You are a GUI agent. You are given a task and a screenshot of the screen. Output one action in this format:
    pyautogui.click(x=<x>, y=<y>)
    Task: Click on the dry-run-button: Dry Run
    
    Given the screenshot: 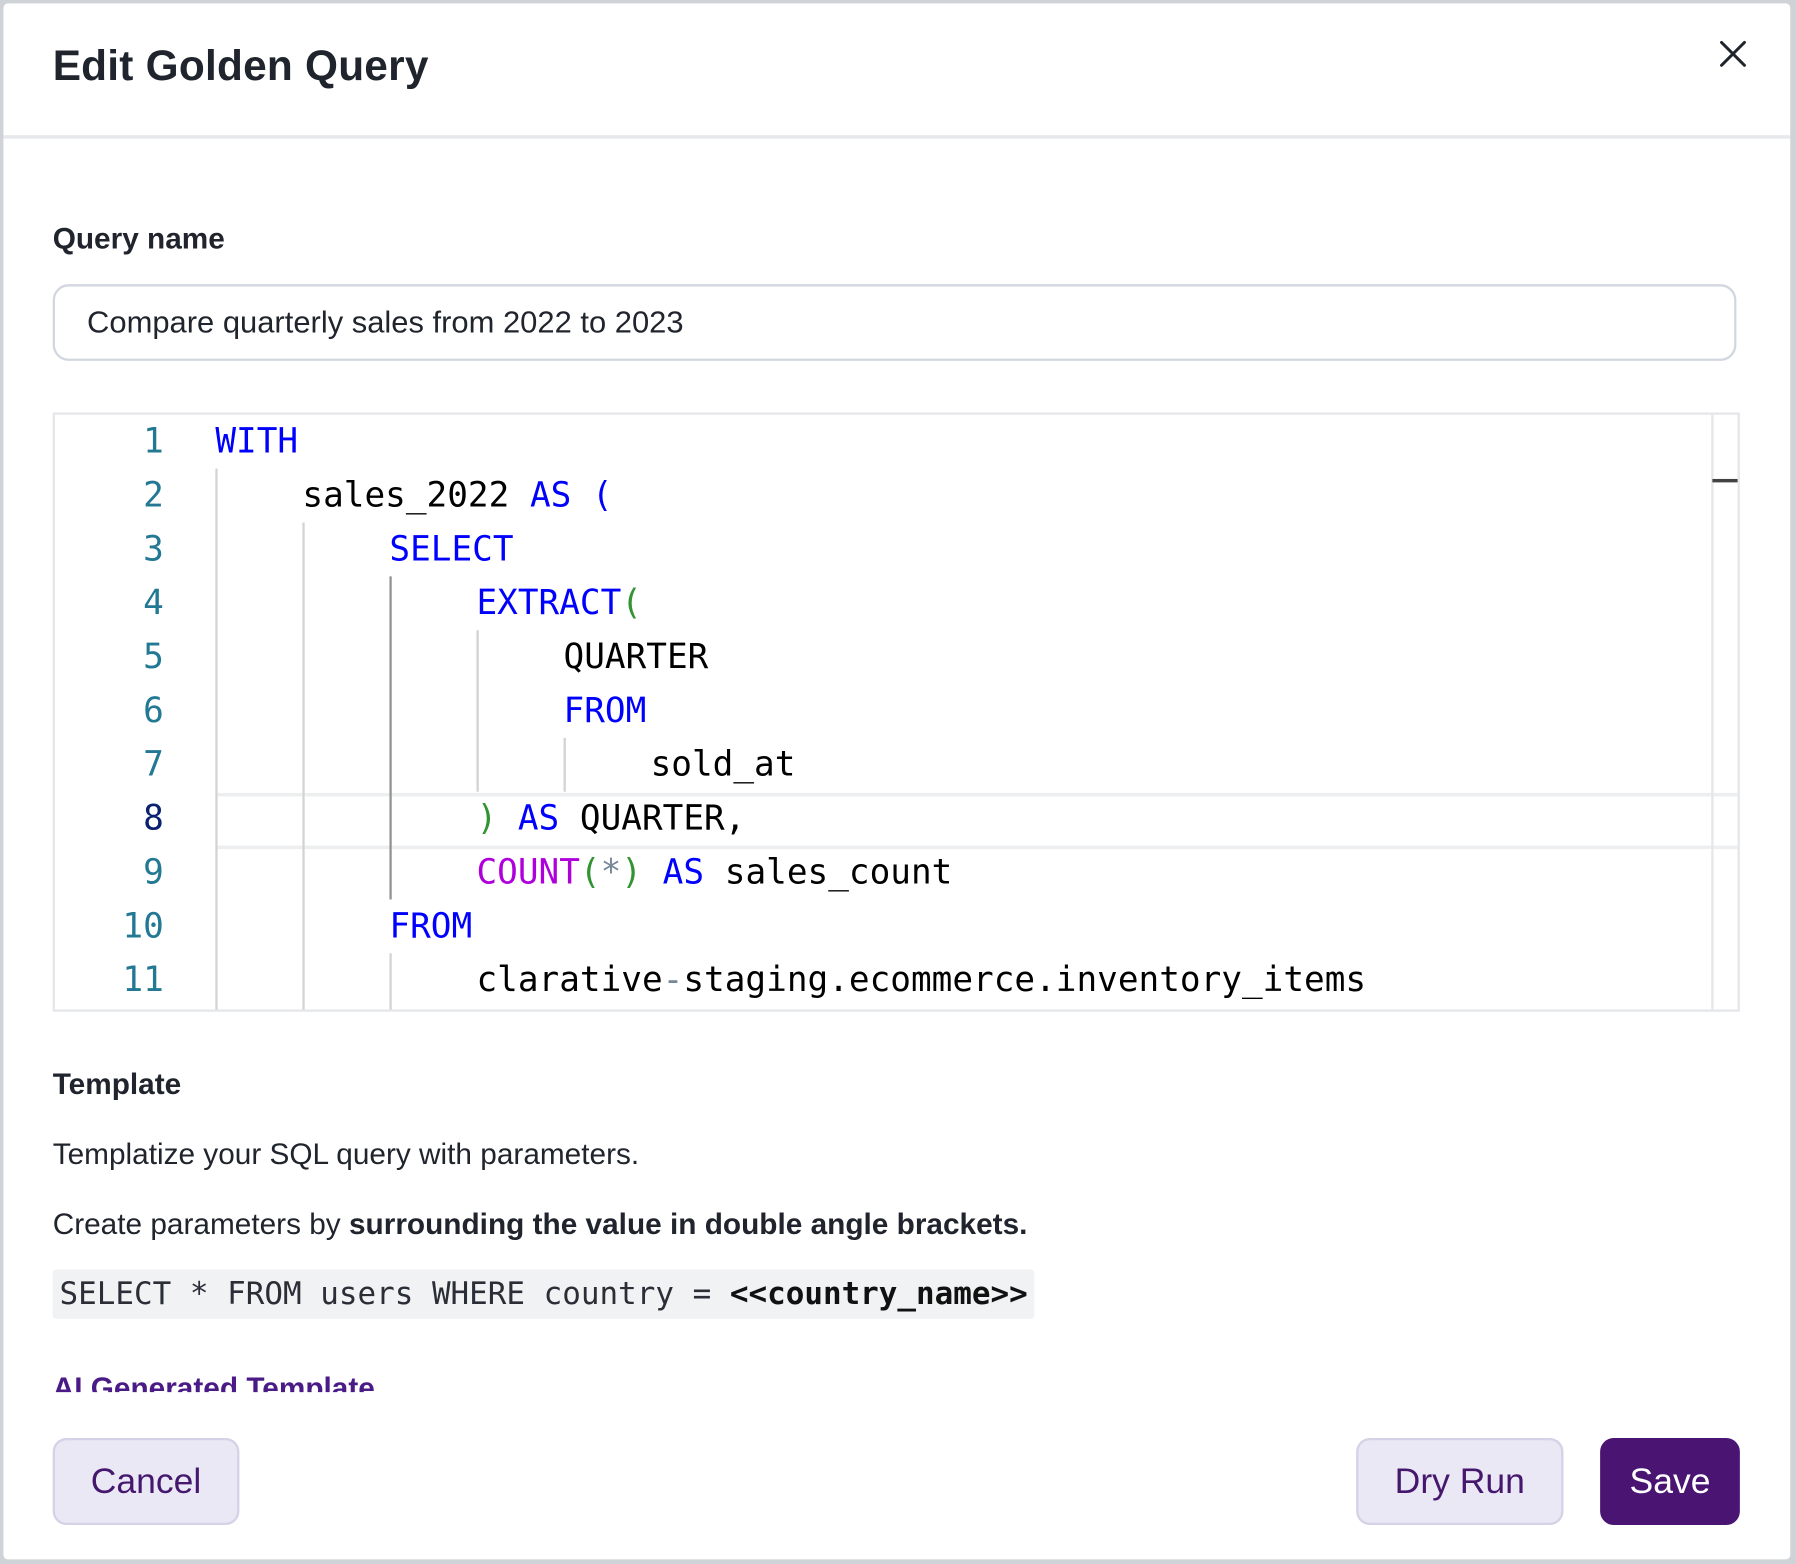 What is the action you would take?
    pyautogui.click(x=1460, y=1481)
    